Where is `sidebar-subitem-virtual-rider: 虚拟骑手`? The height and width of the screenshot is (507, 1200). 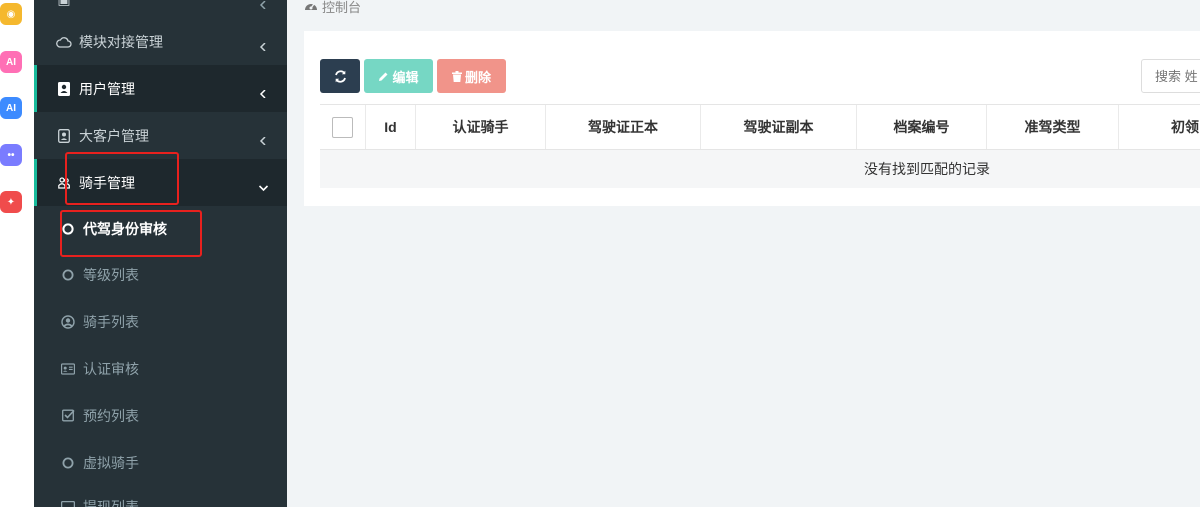
sidebar-subitem-virtual-rider: 虚拟骑手 is located at coordinates (160, 462).